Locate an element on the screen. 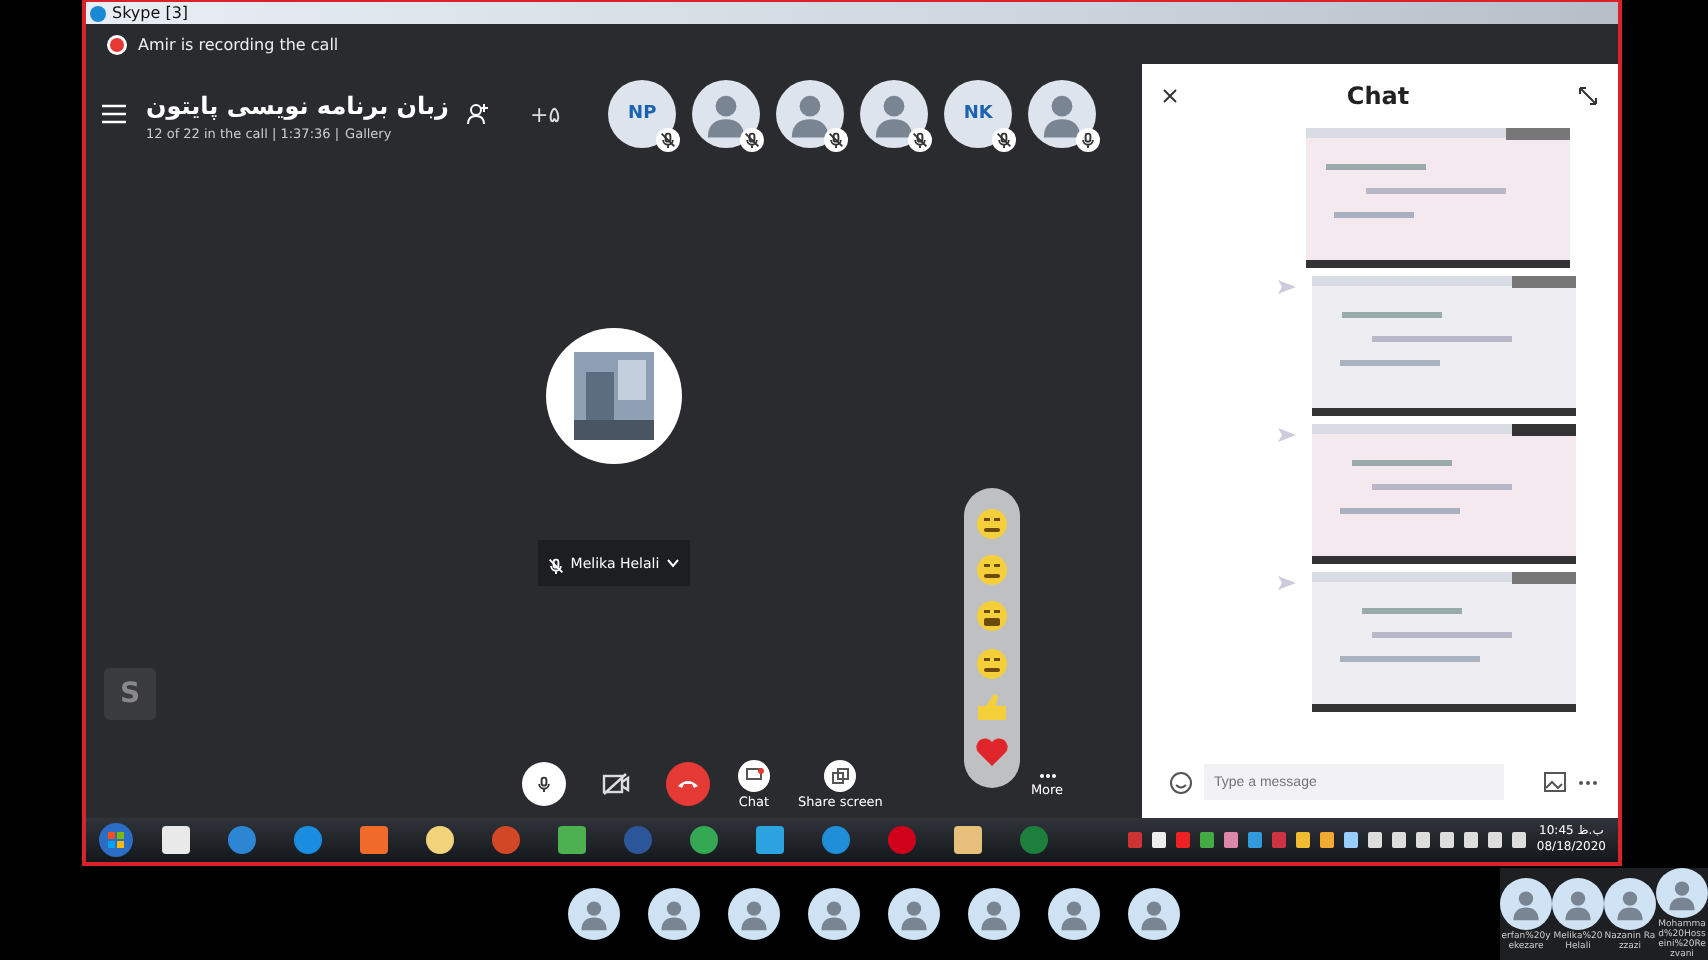 This screenshot has height=960, width=1708. window-title: Skype [3] is located at coordinates (150, 13).